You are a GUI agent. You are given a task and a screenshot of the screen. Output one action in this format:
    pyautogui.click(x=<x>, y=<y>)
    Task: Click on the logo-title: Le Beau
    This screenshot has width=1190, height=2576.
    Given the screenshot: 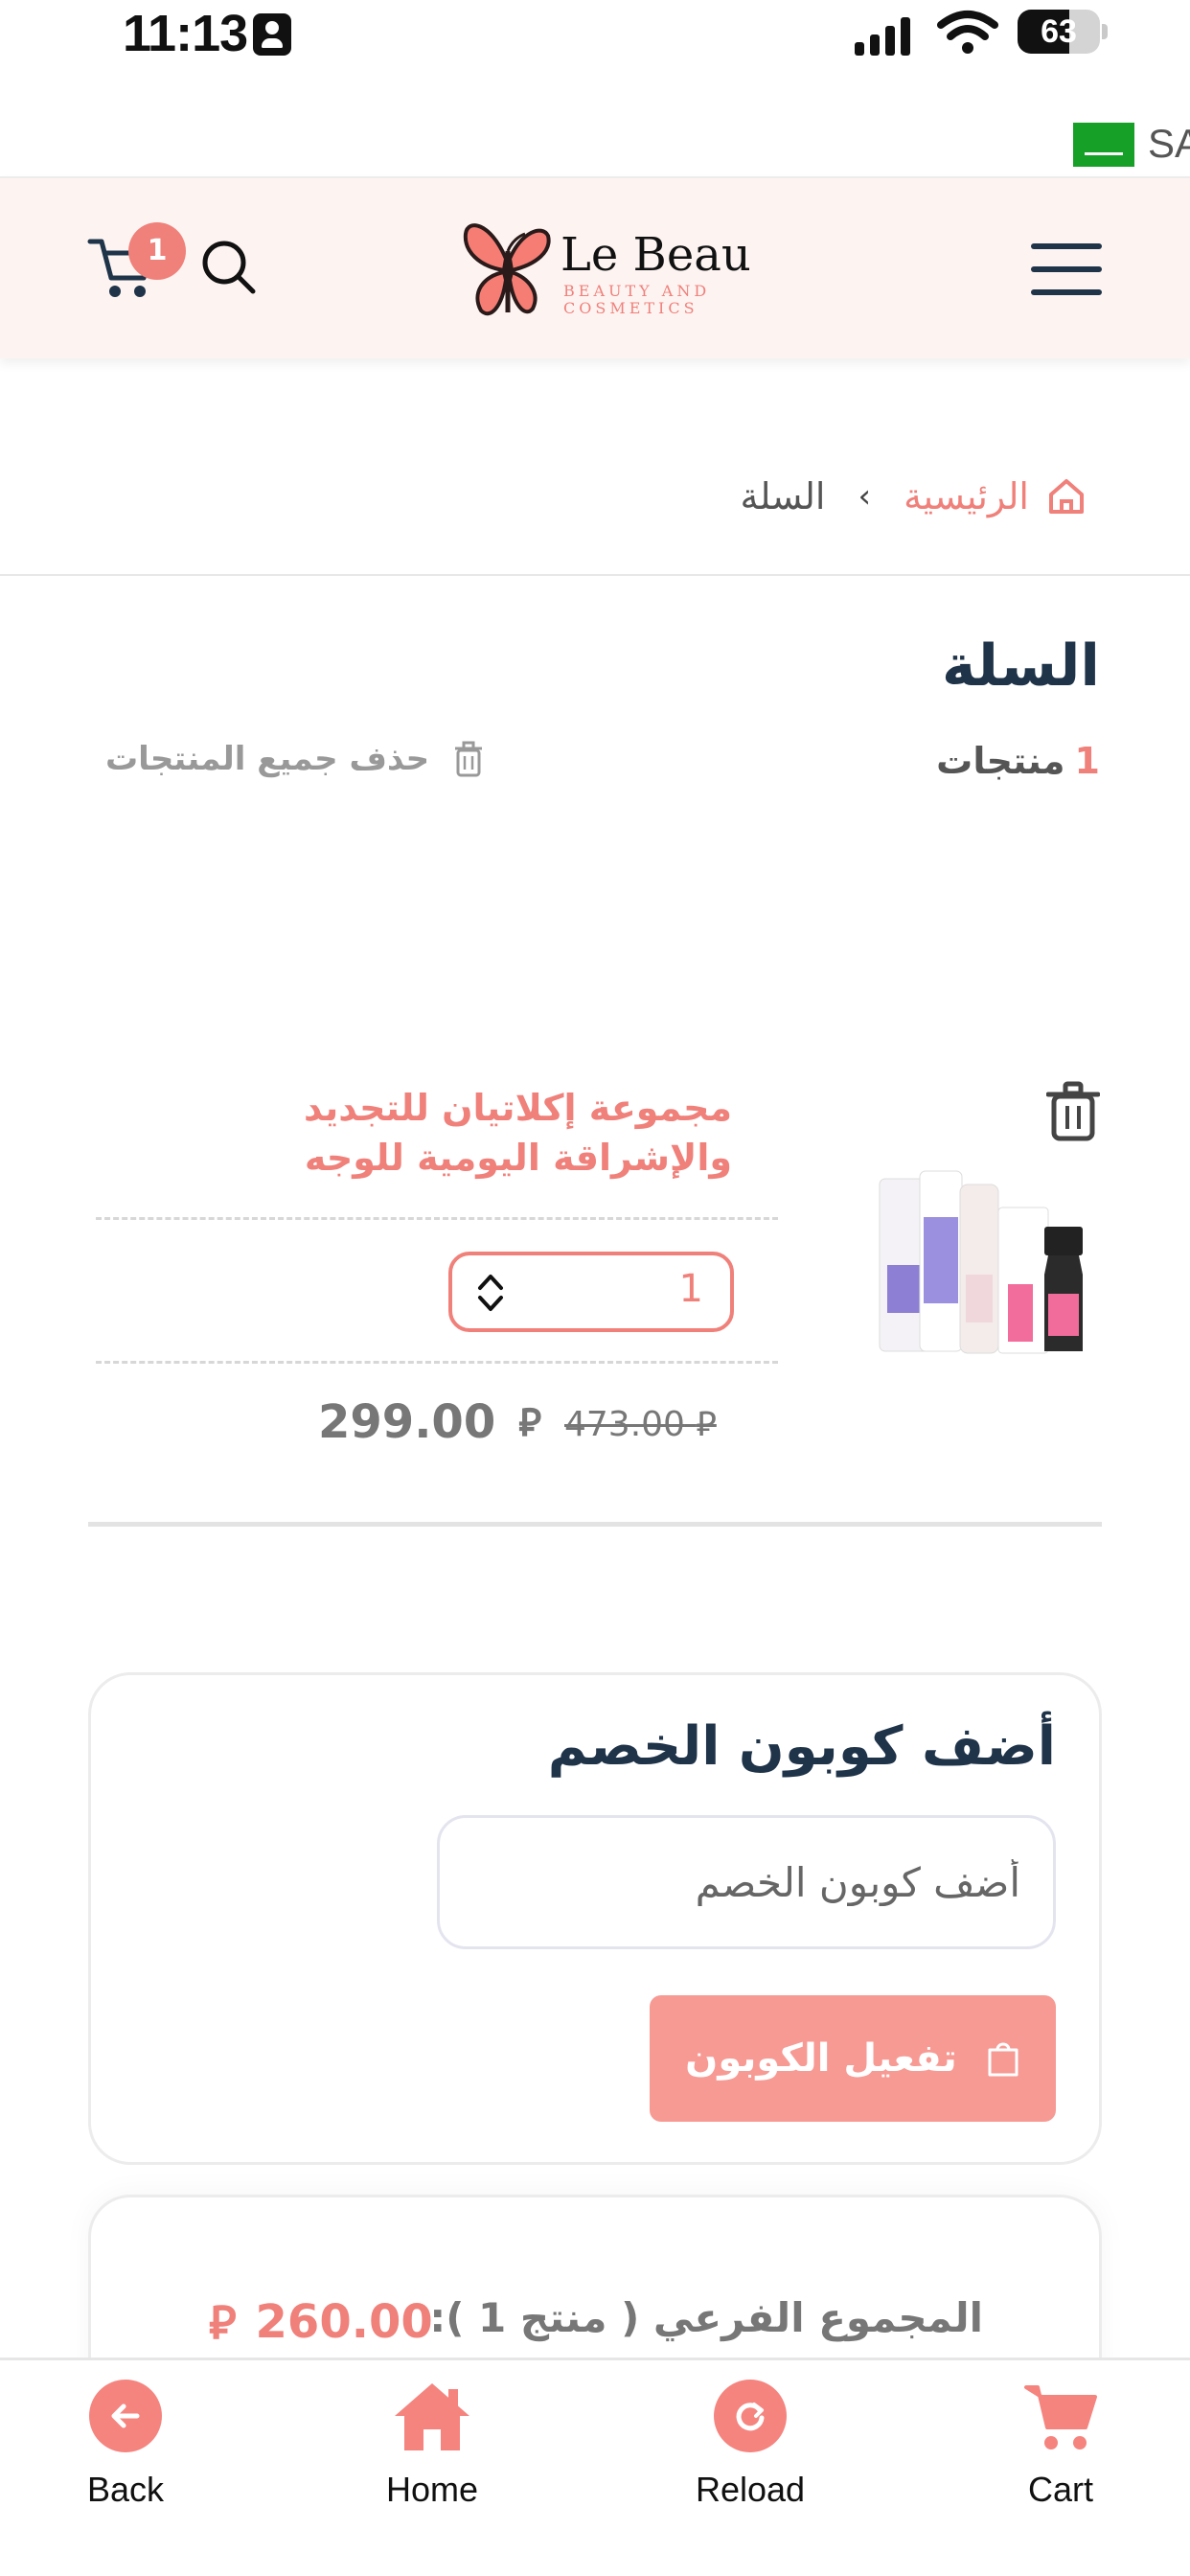 What is the action you would take?
    pyautogui.click(x=656, y=255)
    